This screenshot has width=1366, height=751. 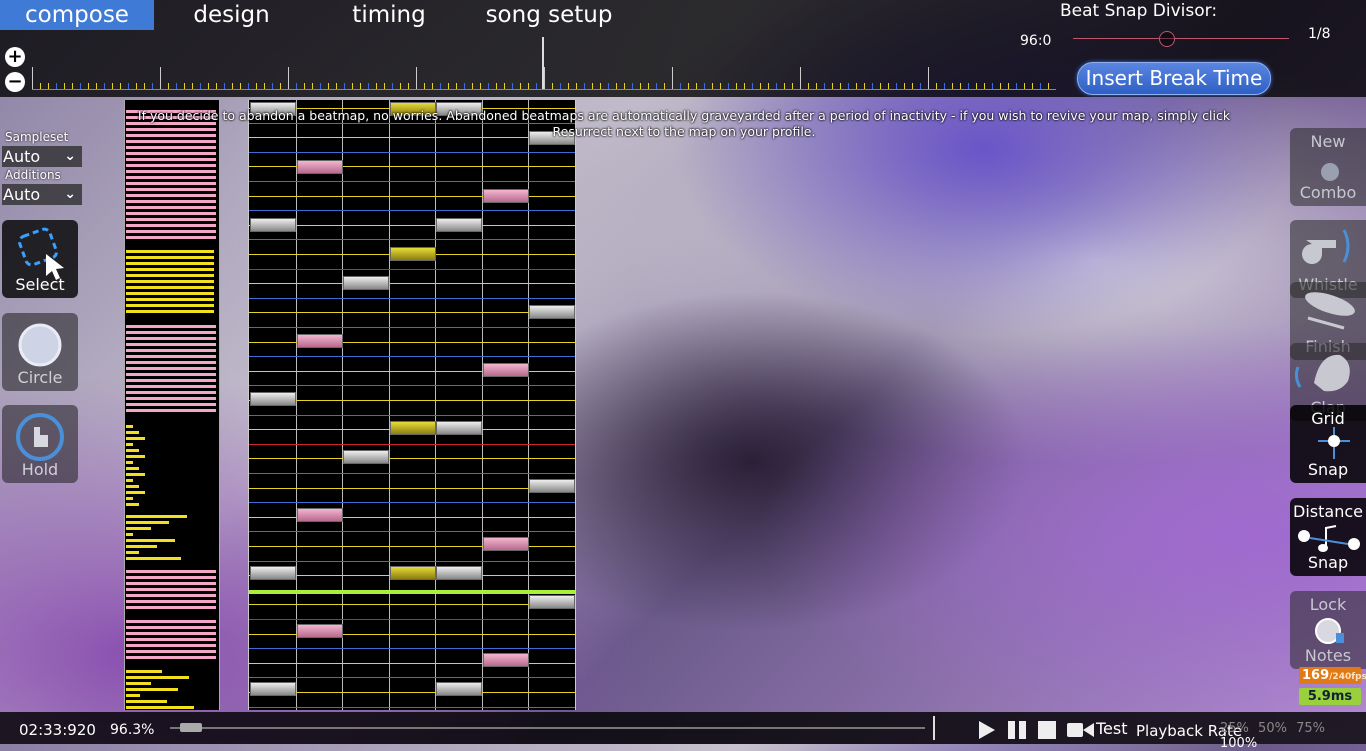 What do you see at coordinates (1347, 677) in the screenshot?
I see `fps-max: /240fps` at bounding box center [1347, 677].